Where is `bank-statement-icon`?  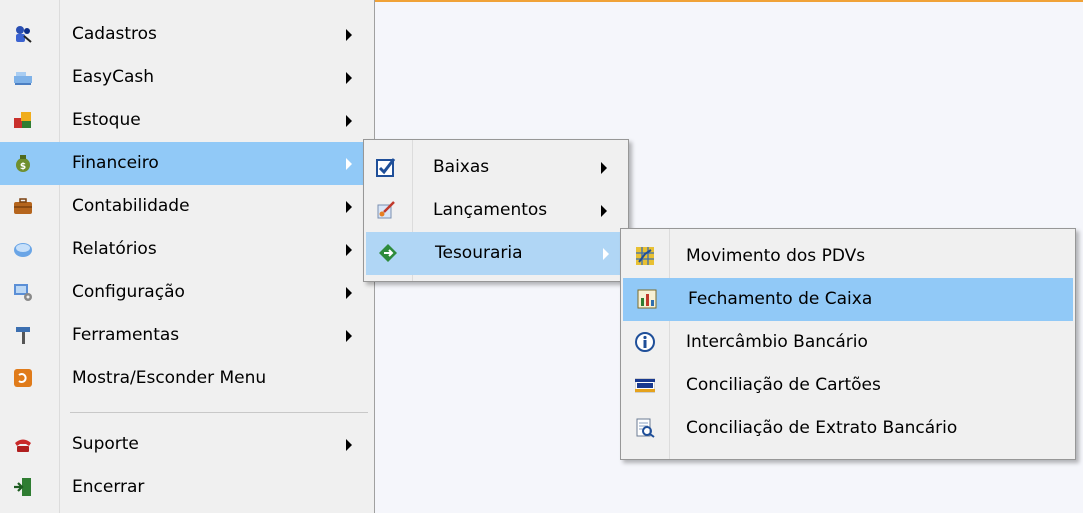
bank-statement-icon is located at coordinates (645, 428).